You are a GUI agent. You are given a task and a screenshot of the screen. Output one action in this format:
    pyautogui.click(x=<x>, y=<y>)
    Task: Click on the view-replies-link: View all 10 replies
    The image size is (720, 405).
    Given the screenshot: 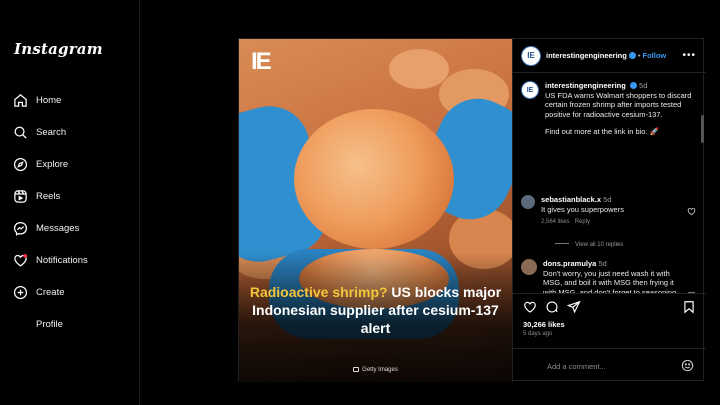 What is the action you would take?
    pyautogui.click(x=589, y=245)
    